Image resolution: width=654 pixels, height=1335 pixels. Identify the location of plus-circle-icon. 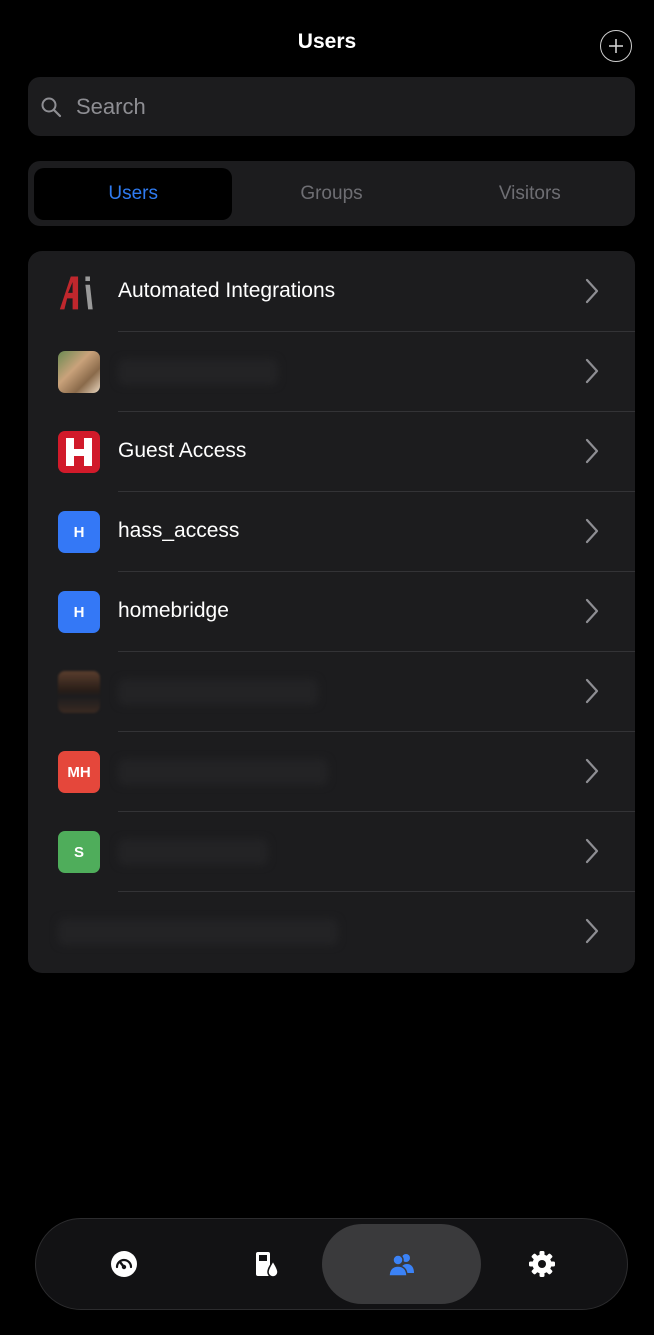
(616, 46).